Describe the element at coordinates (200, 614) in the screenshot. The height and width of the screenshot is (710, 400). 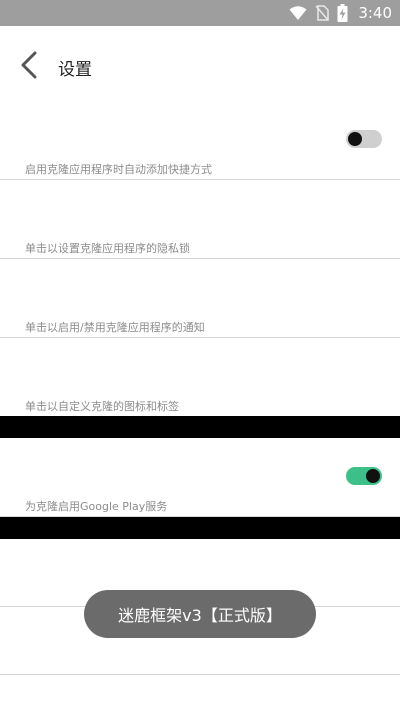
I see `toast-message: 迷鹿框架v3【正式版】` at that location.